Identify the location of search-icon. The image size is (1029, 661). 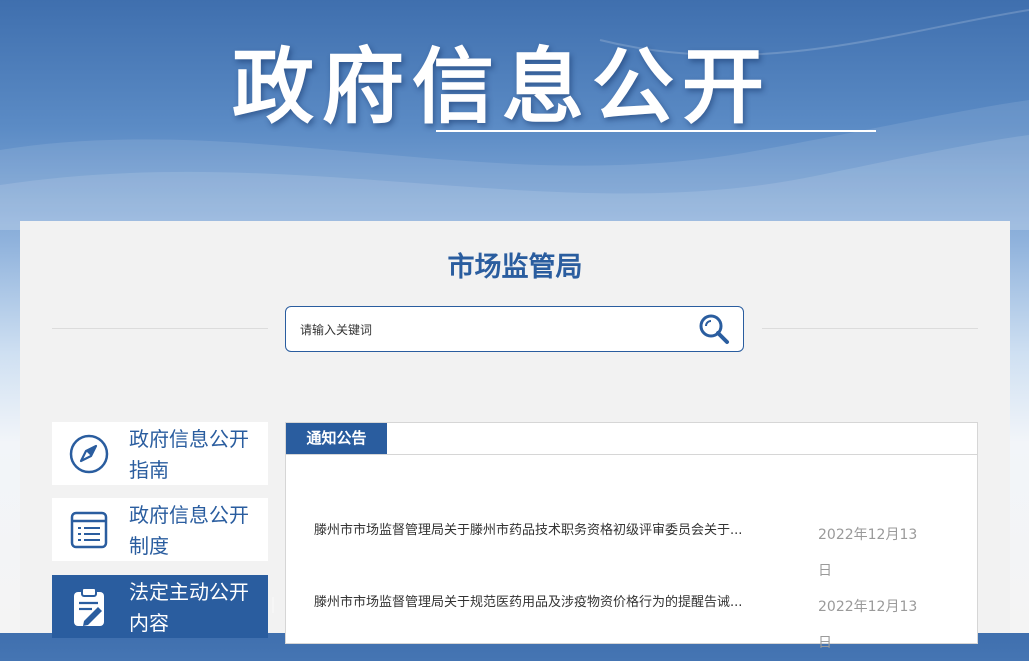
(714, 329).